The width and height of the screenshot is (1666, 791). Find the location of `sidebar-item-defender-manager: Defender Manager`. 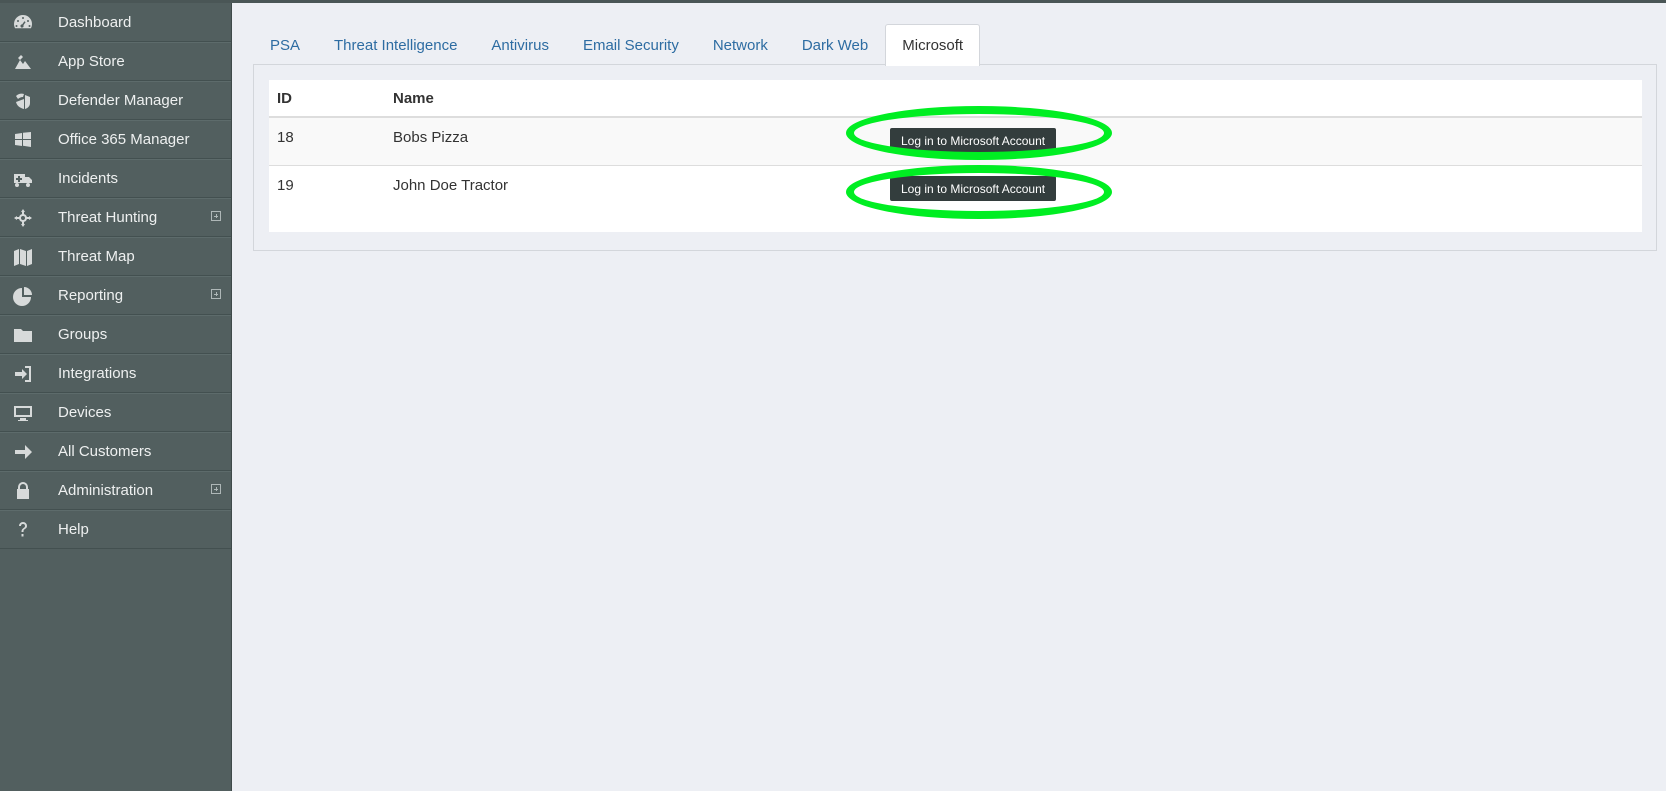

sidebar-item-defender-manager: Defender Manager is located at coordinates (115, 100).